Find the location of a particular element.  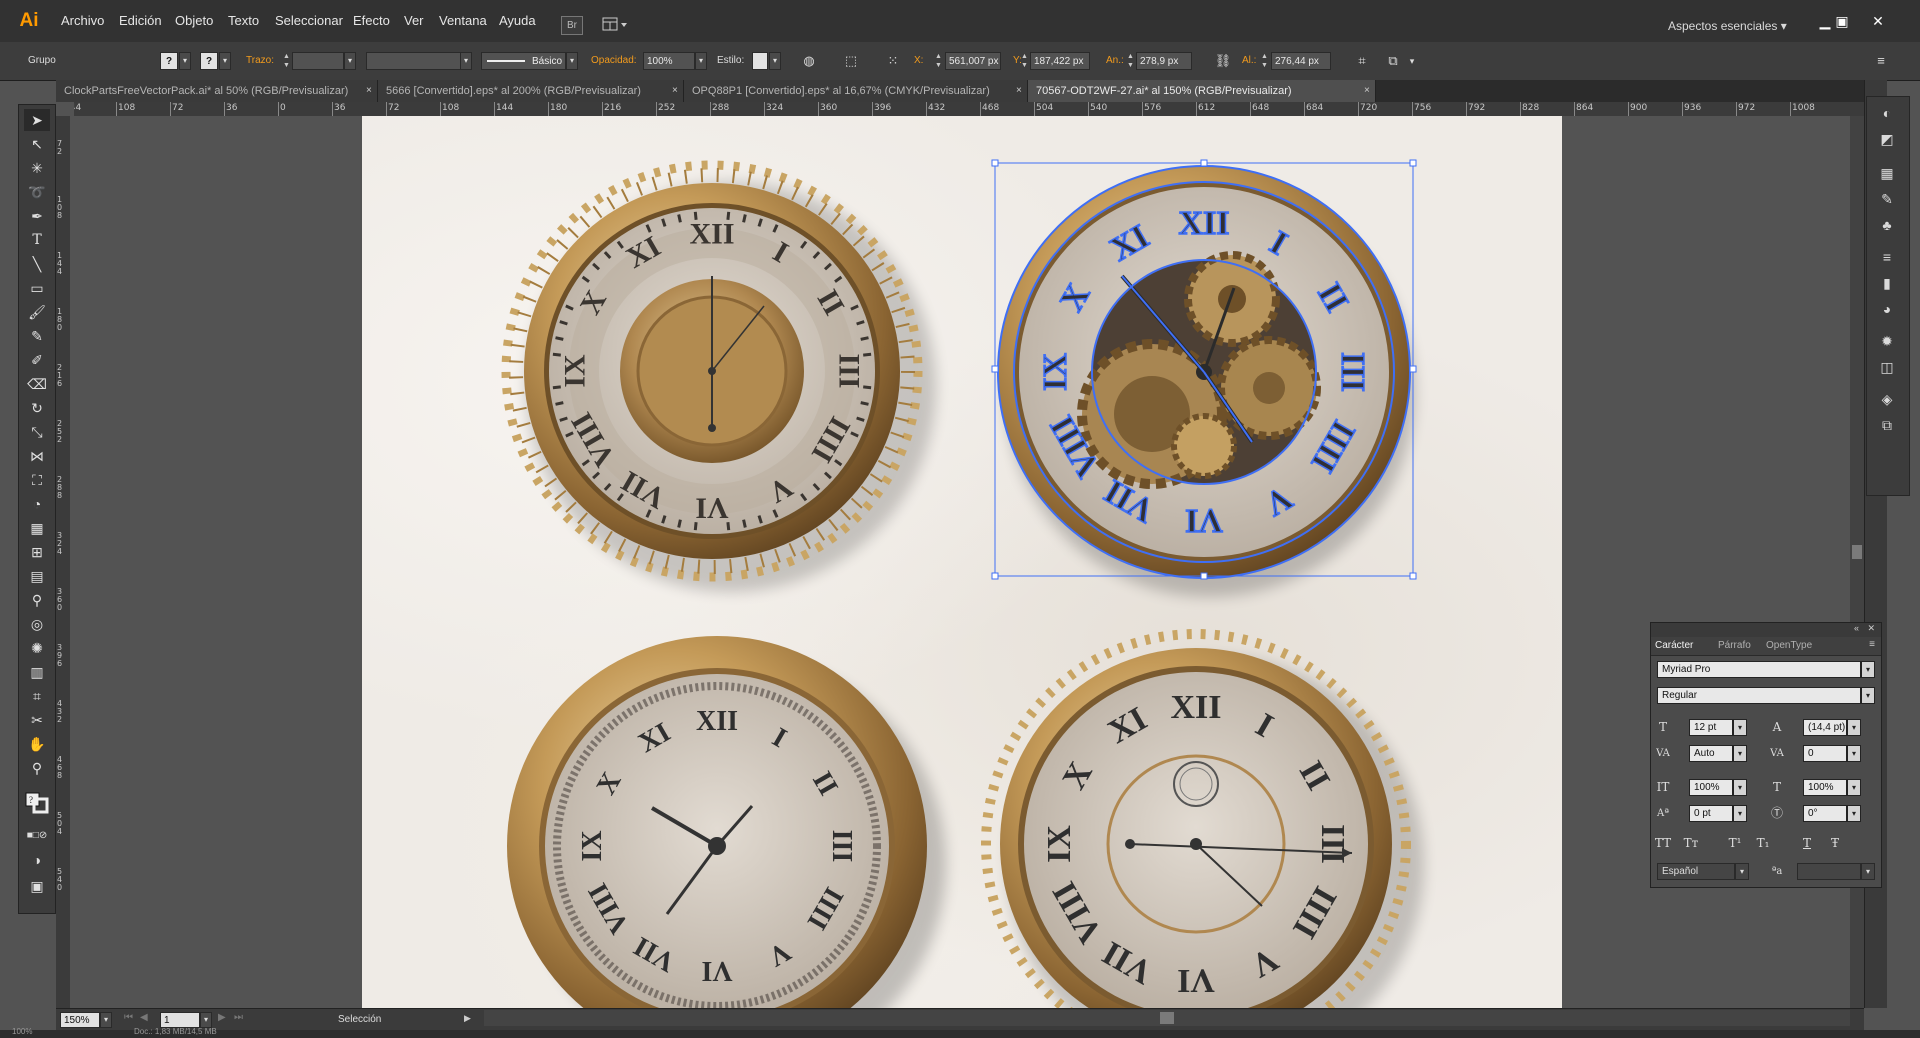

align-selection-icon: ⬚ is located at coordinates (851, 61).